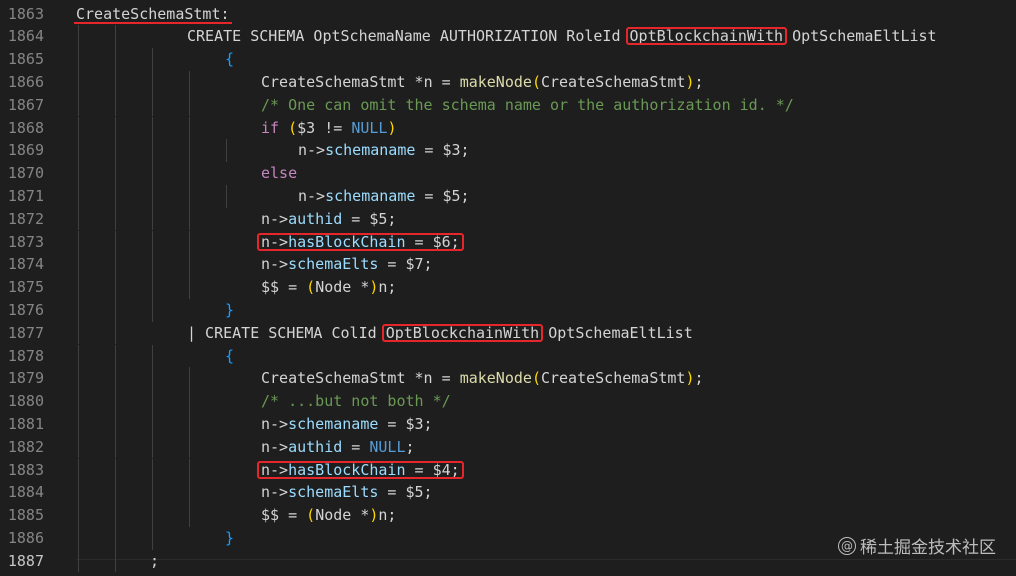 This screenshot has width=1016, height=576. Describe the element at coordinates (508, 173) in the screenshot. I see `code-line: 1870 else` at that location.